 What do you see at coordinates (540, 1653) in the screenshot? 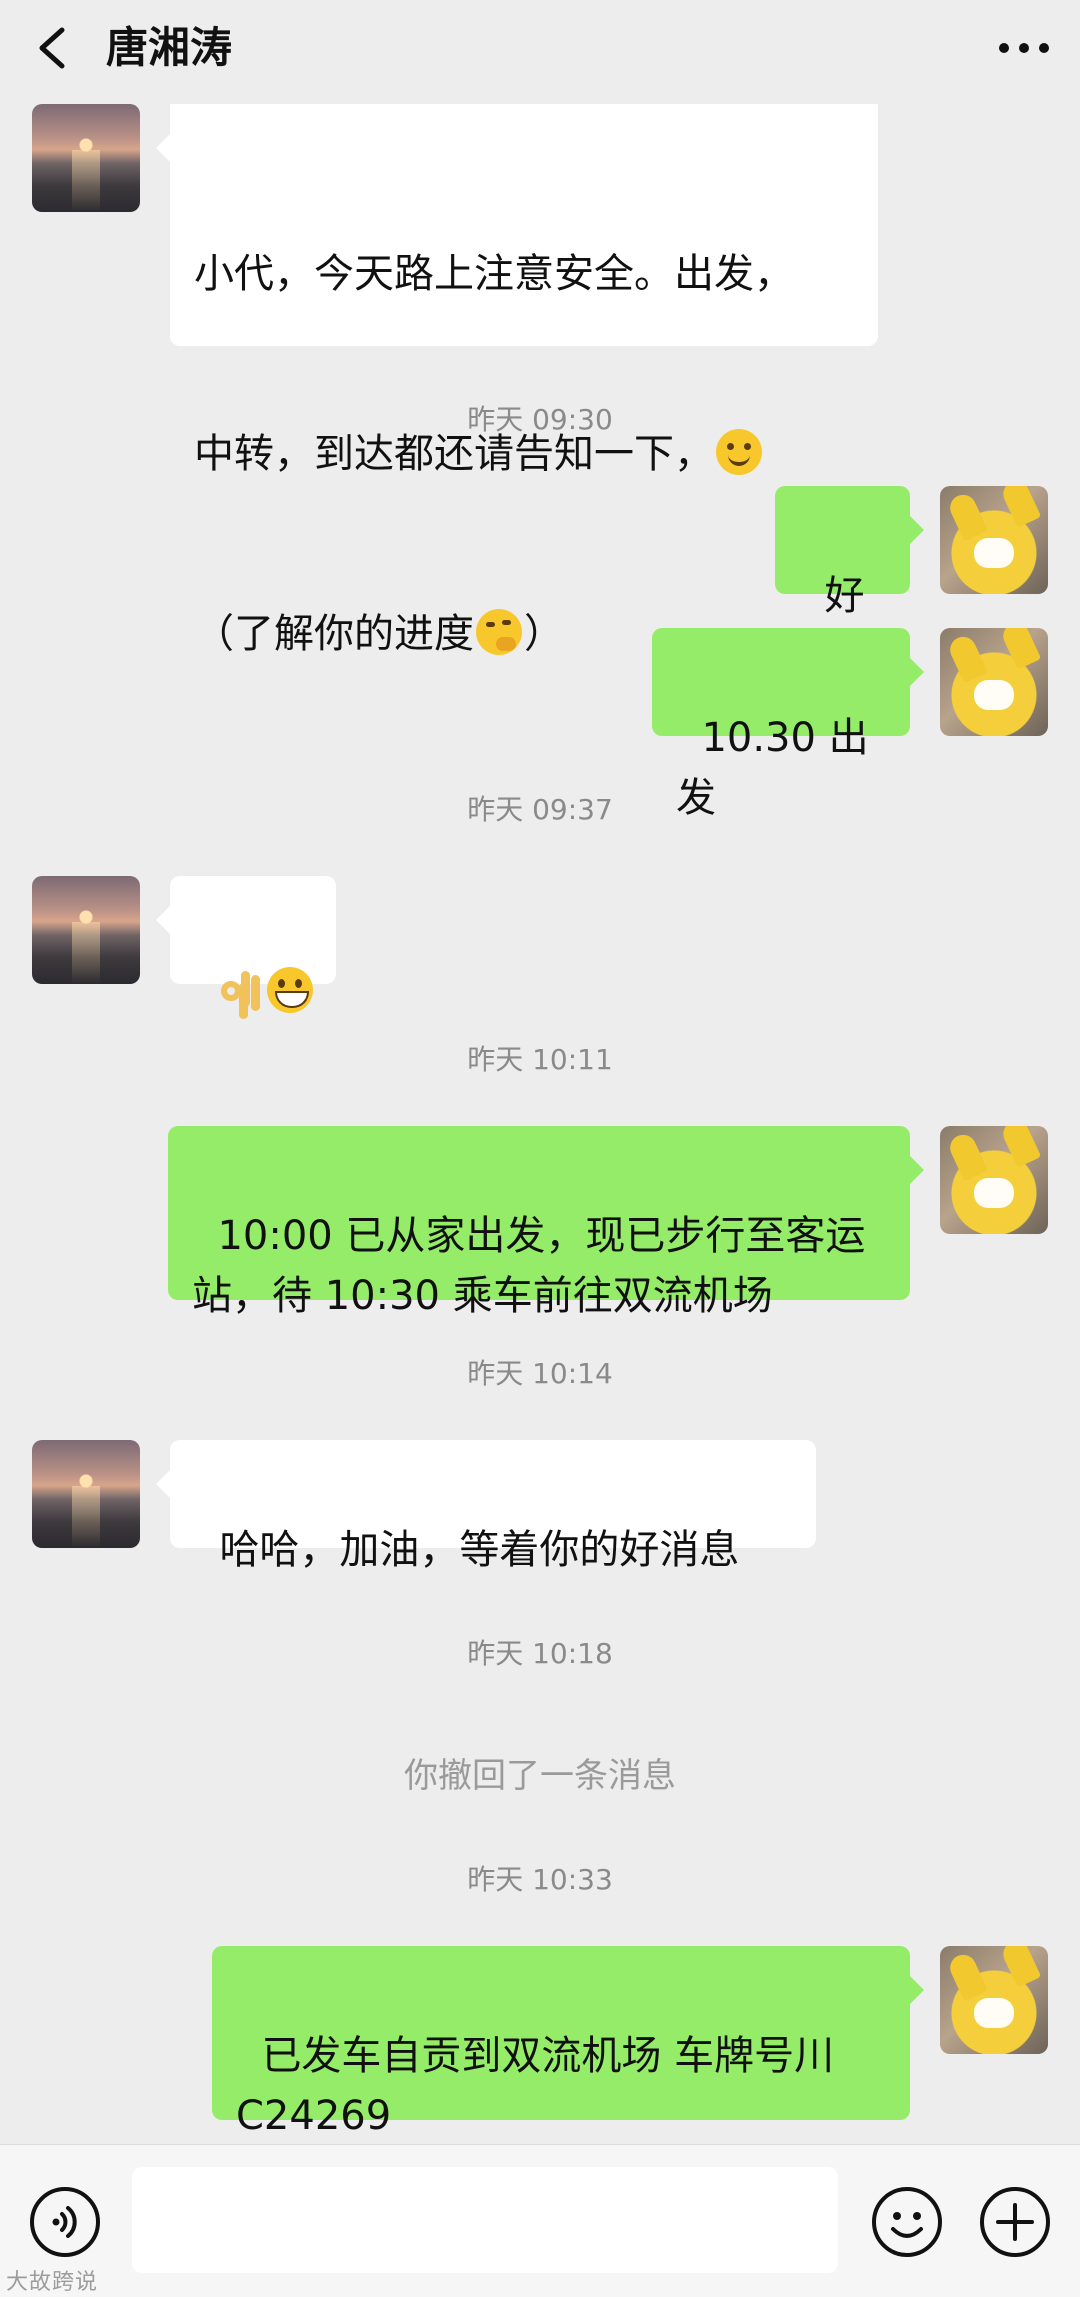
I see `timestamp: 昨天 10:18` at bounding box center [540, 1653].